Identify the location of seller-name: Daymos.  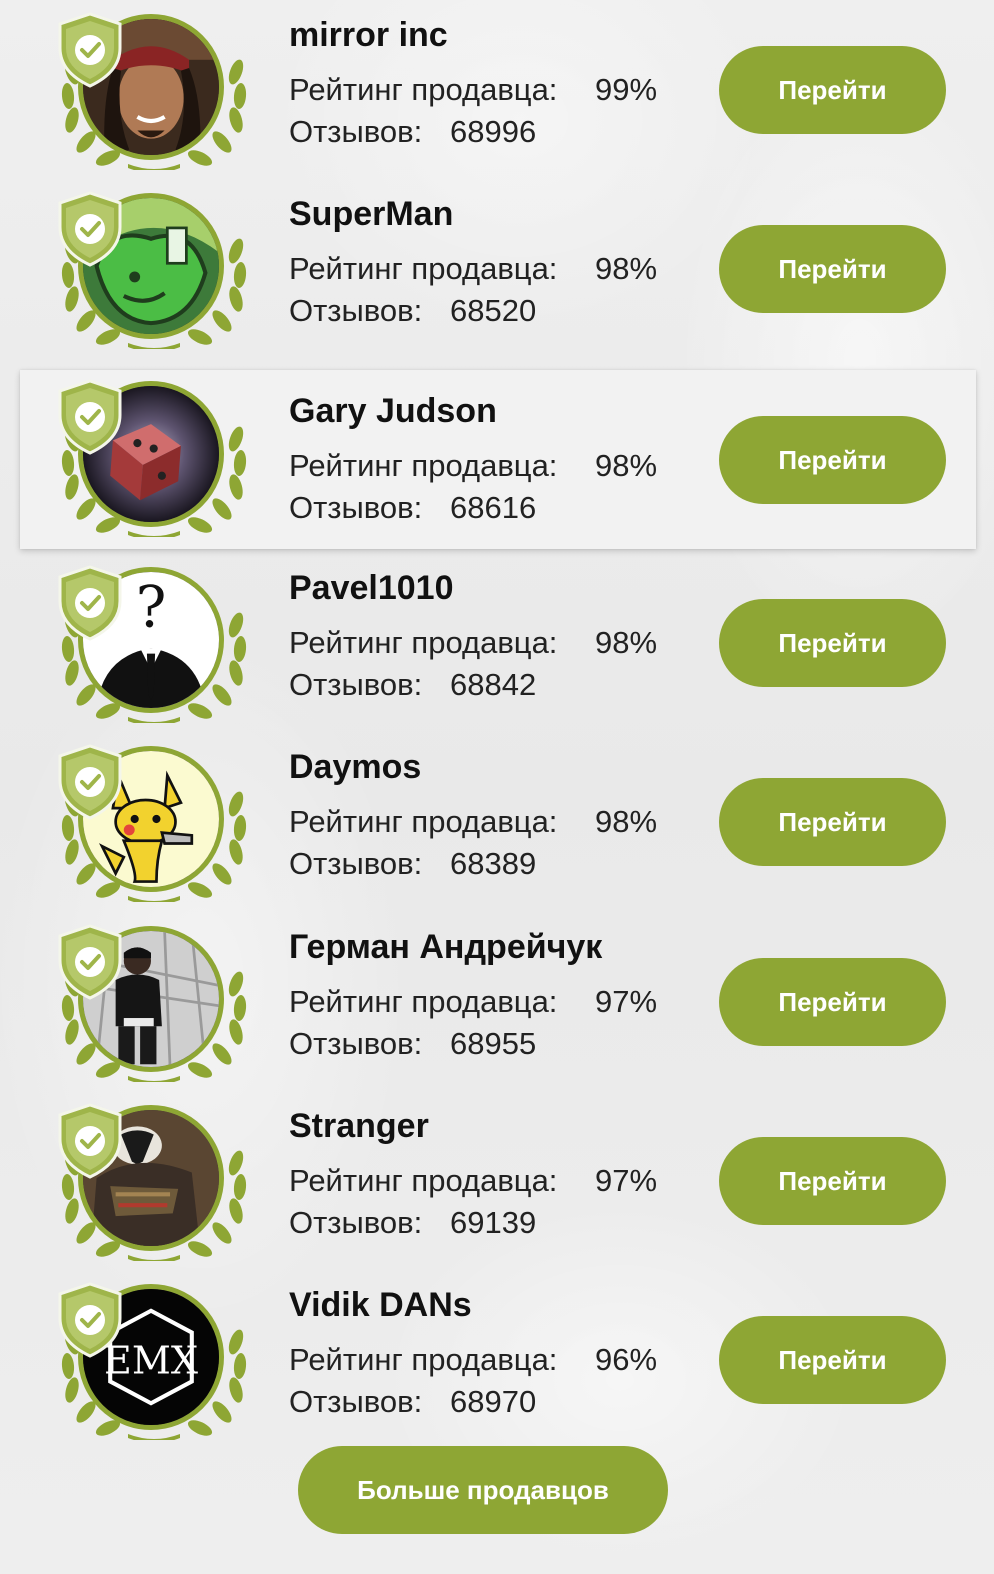
(355, 767).